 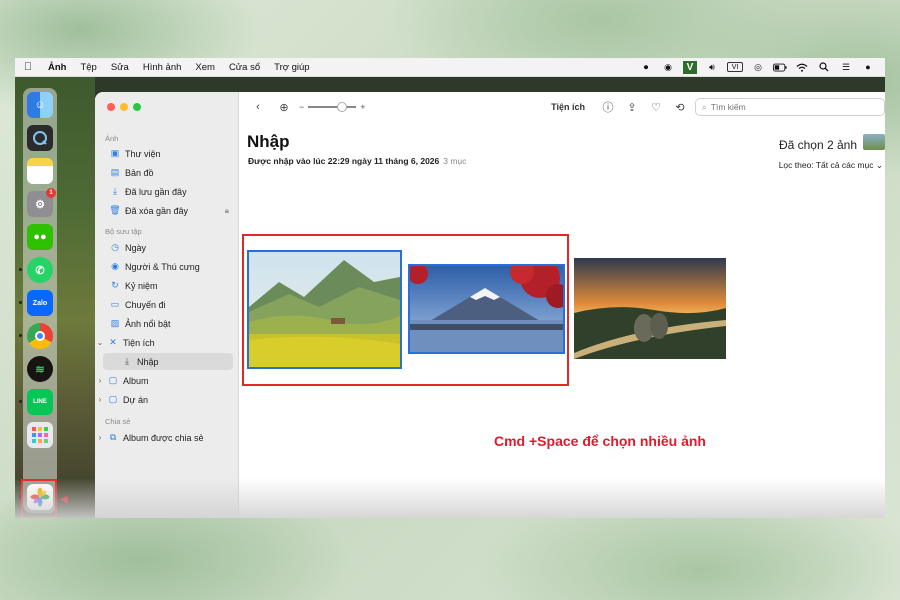 I want to click on siri-icon: ●, so click(x=868, y=67).